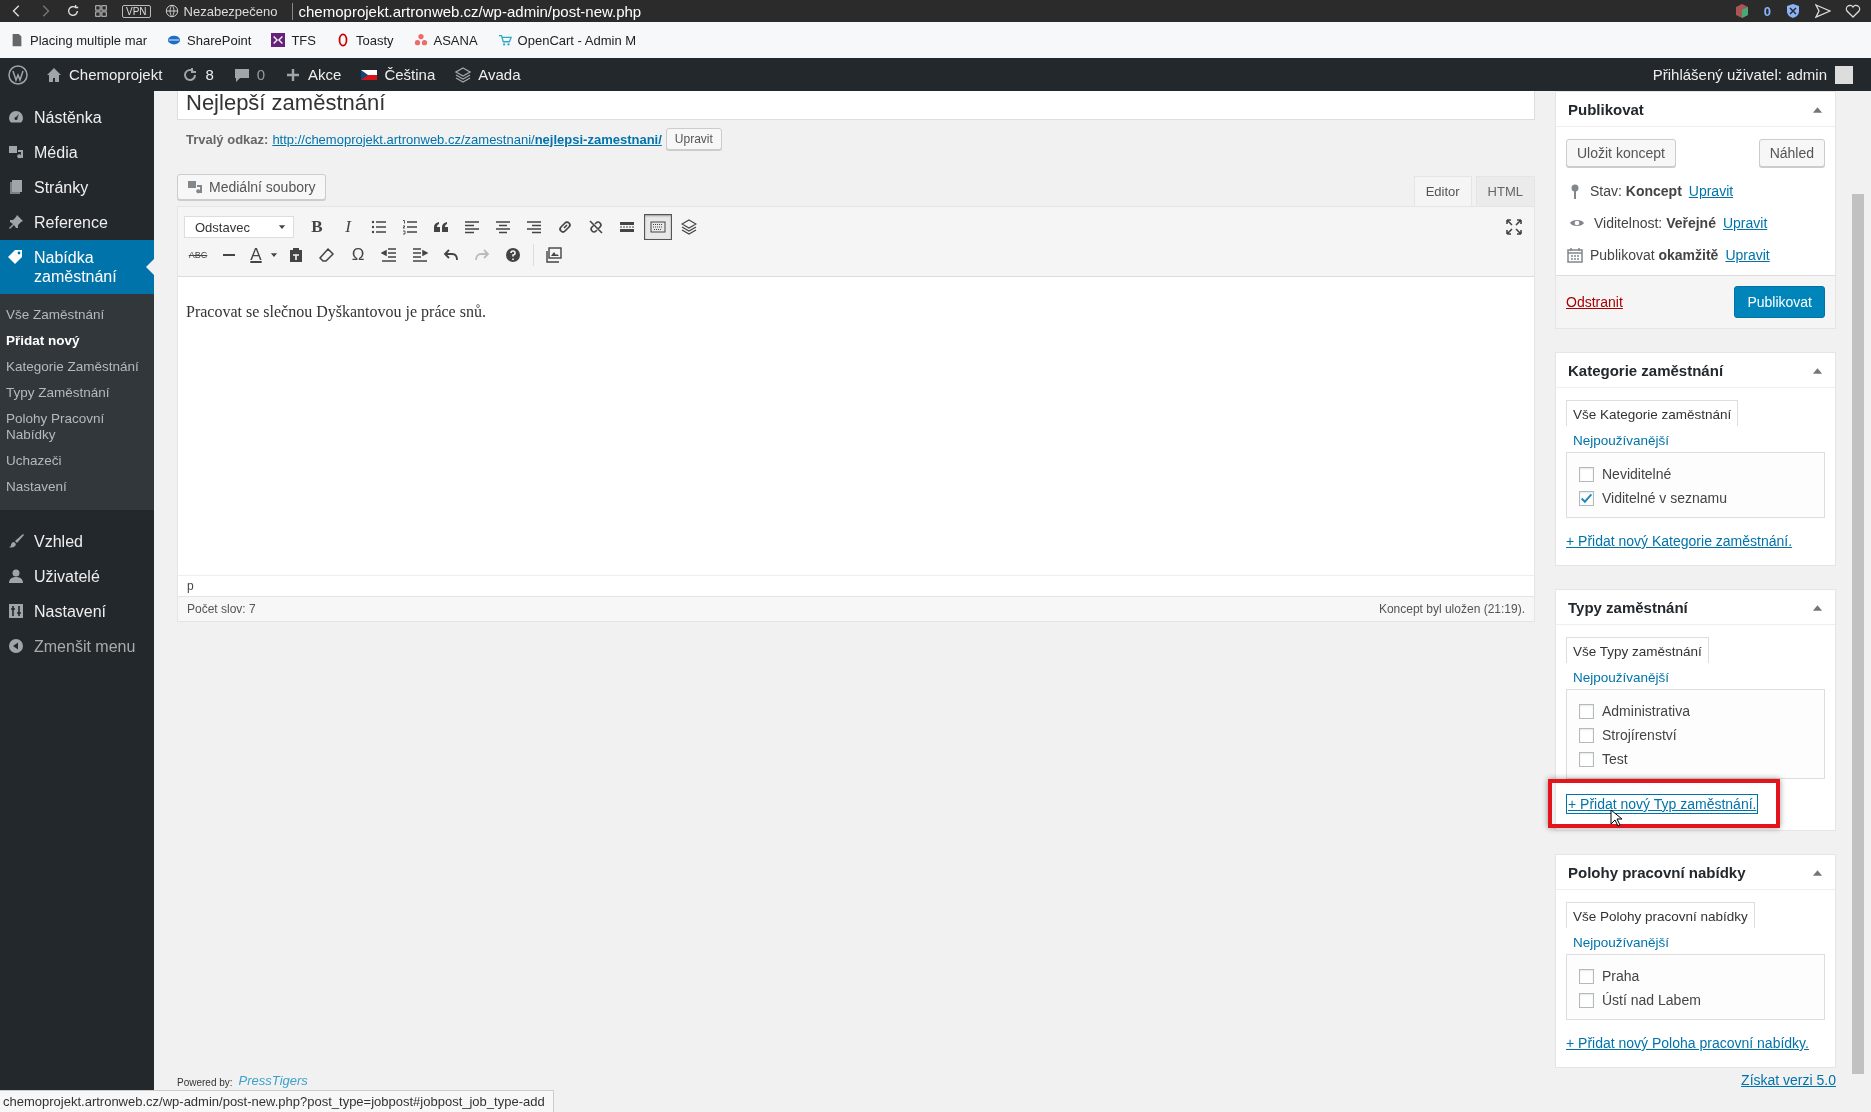 The image size is (1871, 1112). I want to click on extension-count: 0, so click(1767, 11).